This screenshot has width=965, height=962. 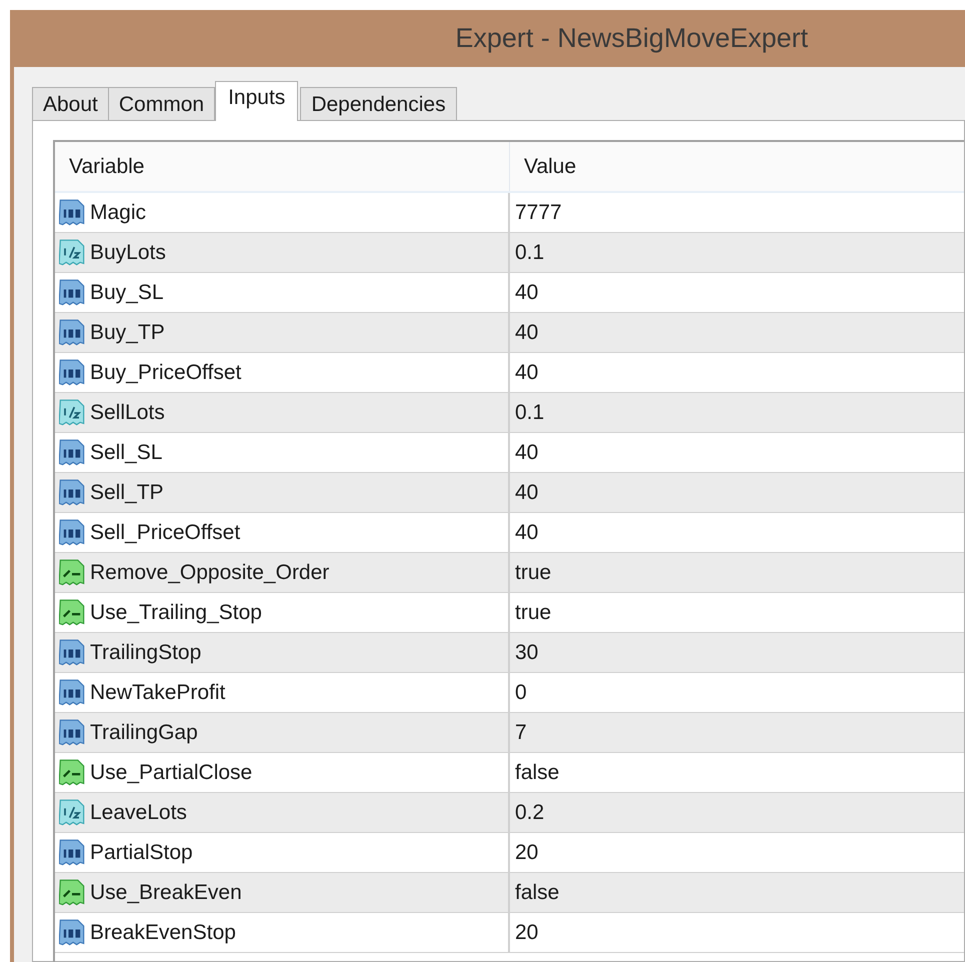 What do you see at coordinates (521, 732) in the screenshot?
I see `variable-value: 7` at bounding box center [521, 732].